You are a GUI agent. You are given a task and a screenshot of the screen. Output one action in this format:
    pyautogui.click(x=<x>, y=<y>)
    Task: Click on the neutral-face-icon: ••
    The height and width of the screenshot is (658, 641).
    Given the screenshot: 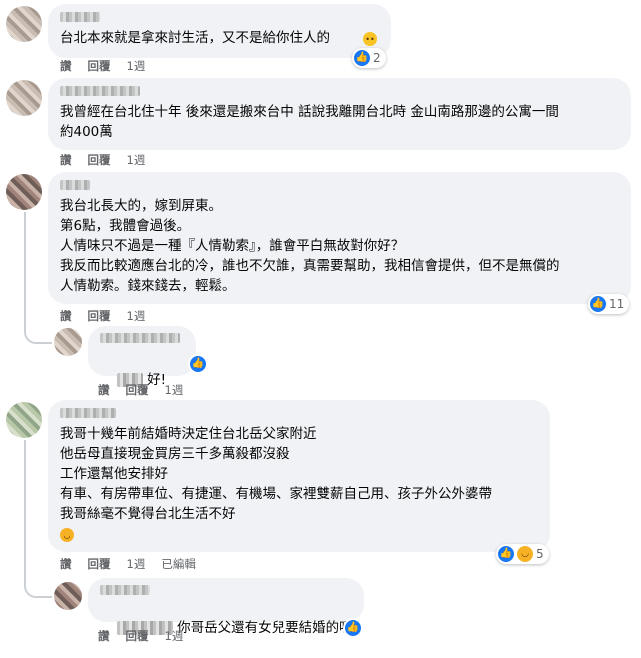 What is the action you would take?
    pyautogui.click(x=370, y=39)
    